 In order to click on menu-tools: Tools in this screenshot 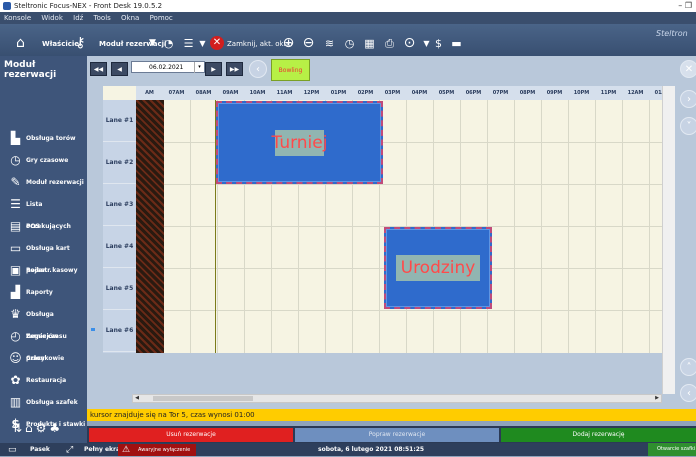, I will do `click(102, 18)`.